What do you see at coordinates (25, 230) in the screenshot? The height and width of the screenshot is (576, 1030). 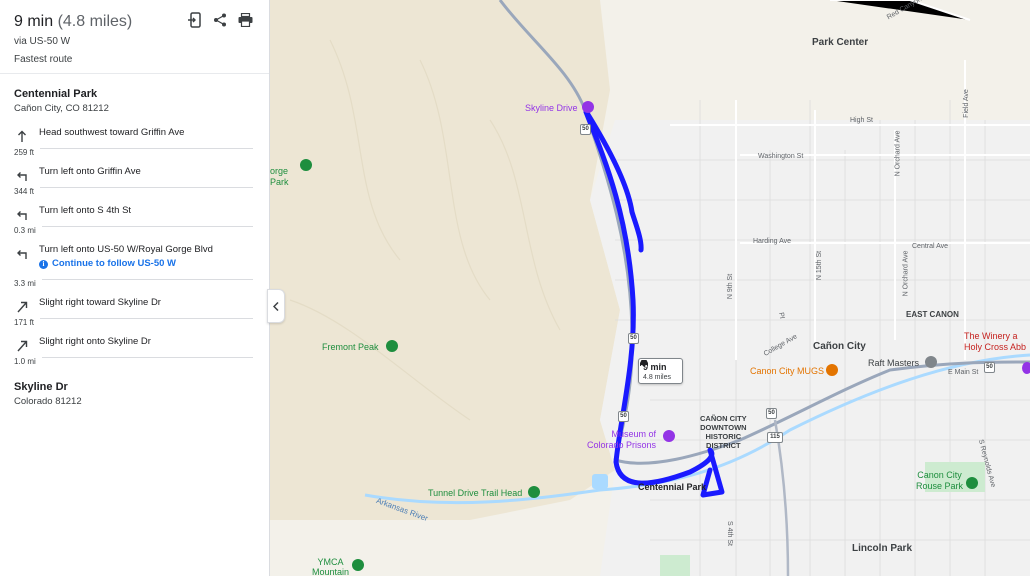 I see `step-distance: 0.3 mi` at bounding box center [25, 230].